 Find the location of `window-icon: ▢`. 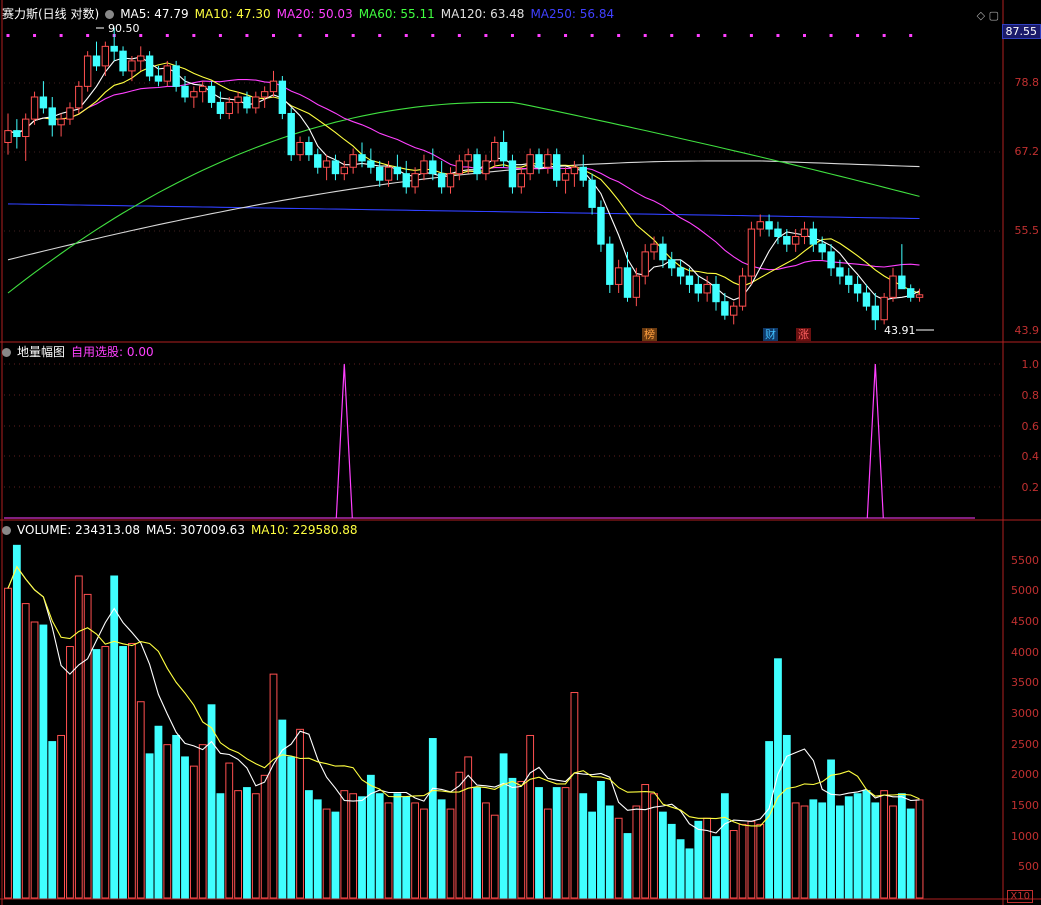

window-icon: ▢ is located at coordinates (994, 15).